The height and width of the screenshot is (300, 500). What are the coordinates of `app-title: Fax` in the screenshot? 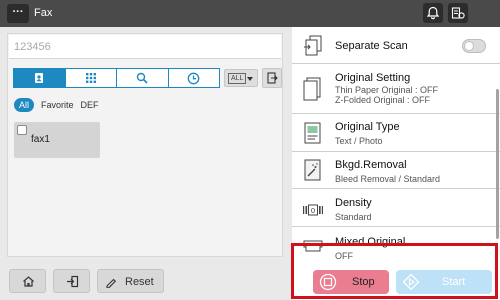 It's located at (43, 13).